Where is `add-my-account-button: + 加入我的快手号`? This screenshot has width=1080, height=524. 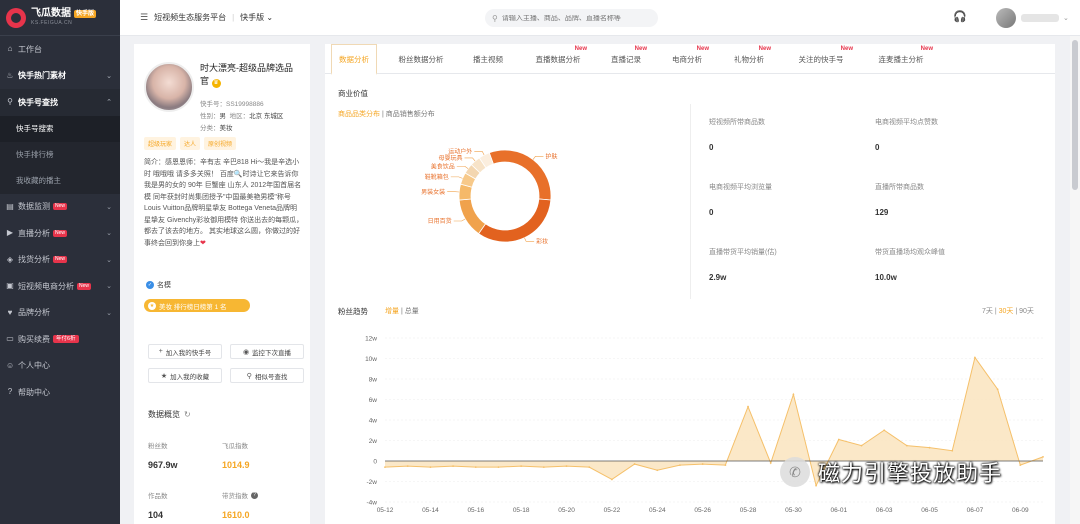
add-my-account-button: + 加入我的快手号 is located at coordinates (185, 351).